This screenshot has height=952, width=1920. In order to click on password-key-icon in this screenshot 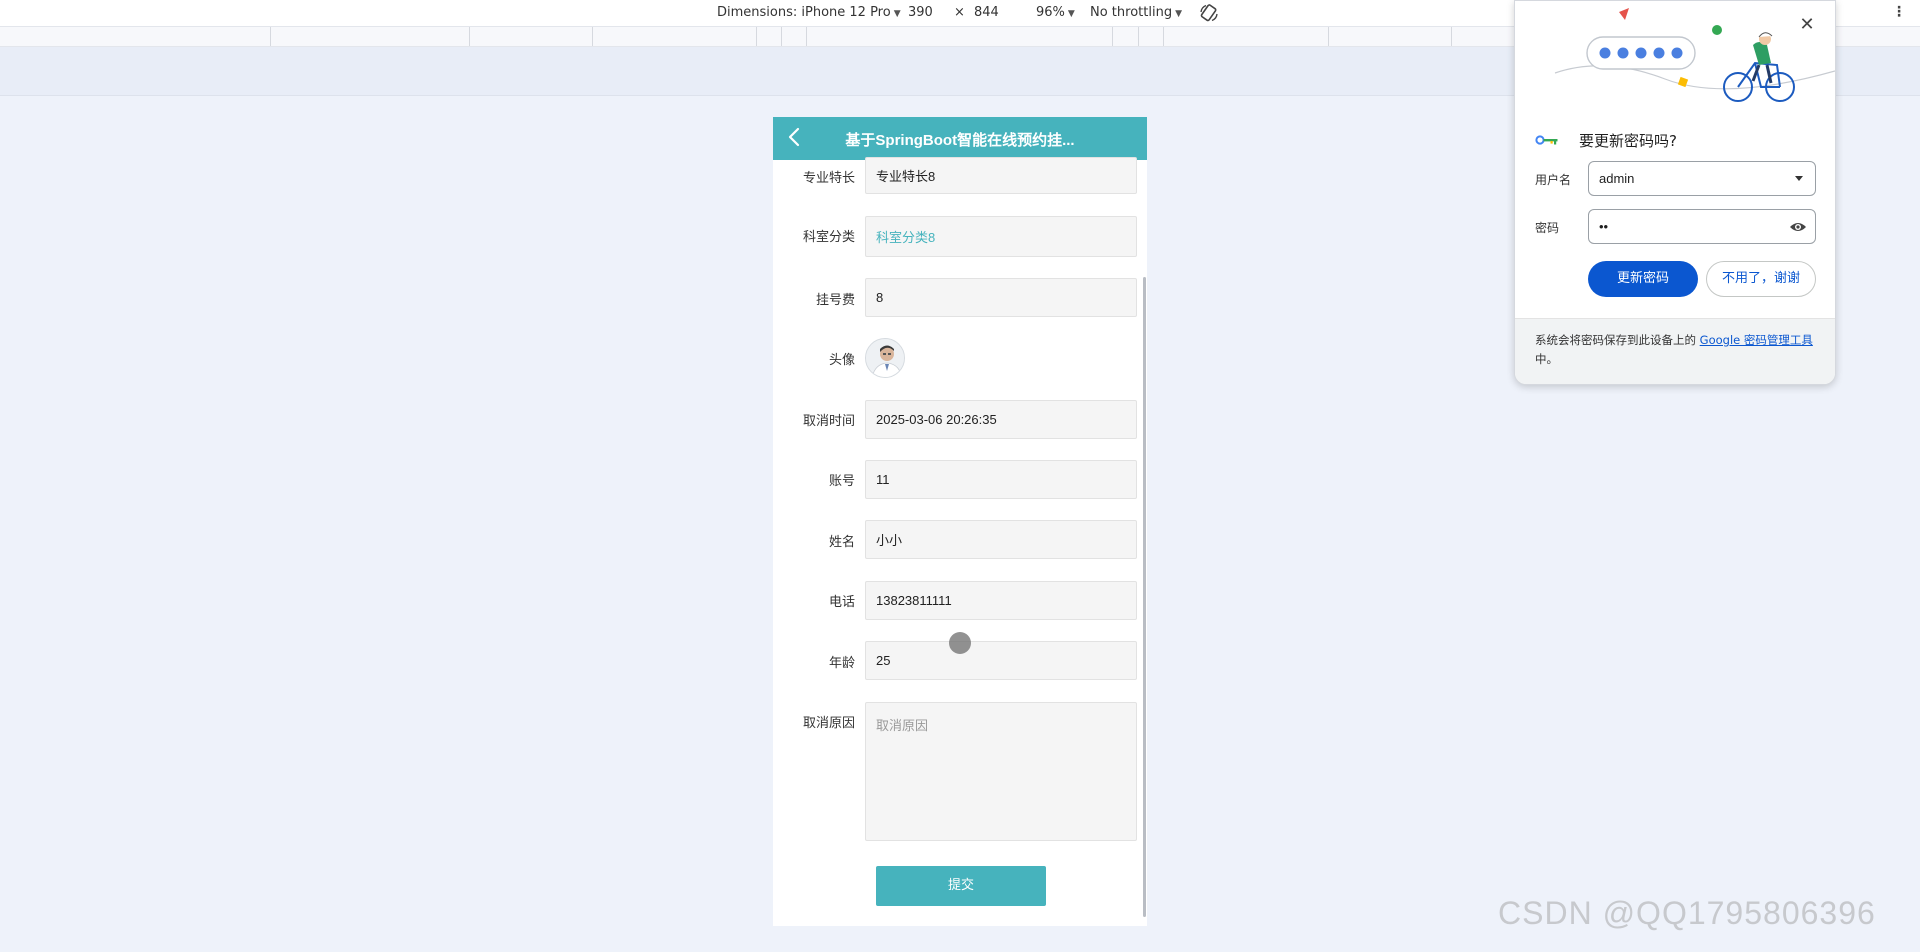, I will do `click(1546, 140)`.